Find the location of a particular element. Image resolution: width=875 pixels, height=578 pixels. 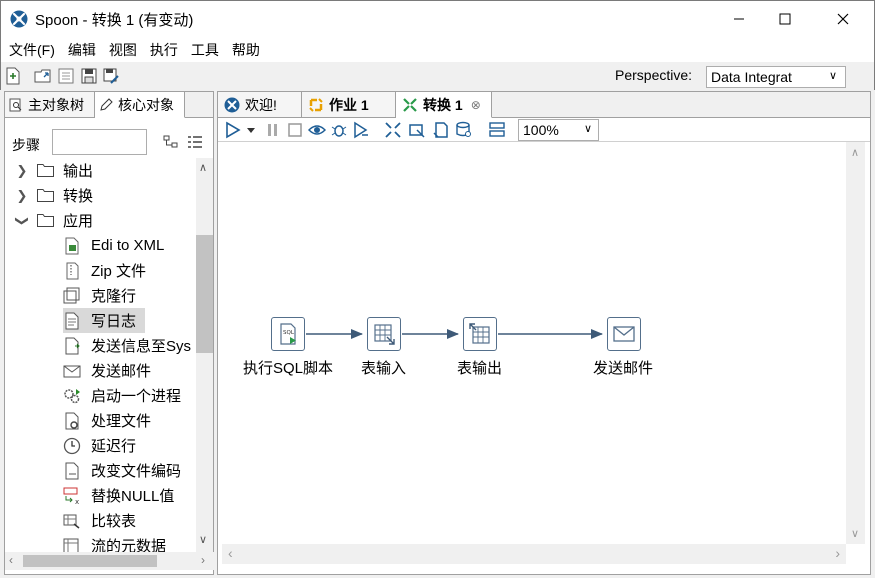

category-label: 应用 is located at coordinates (78, 221).